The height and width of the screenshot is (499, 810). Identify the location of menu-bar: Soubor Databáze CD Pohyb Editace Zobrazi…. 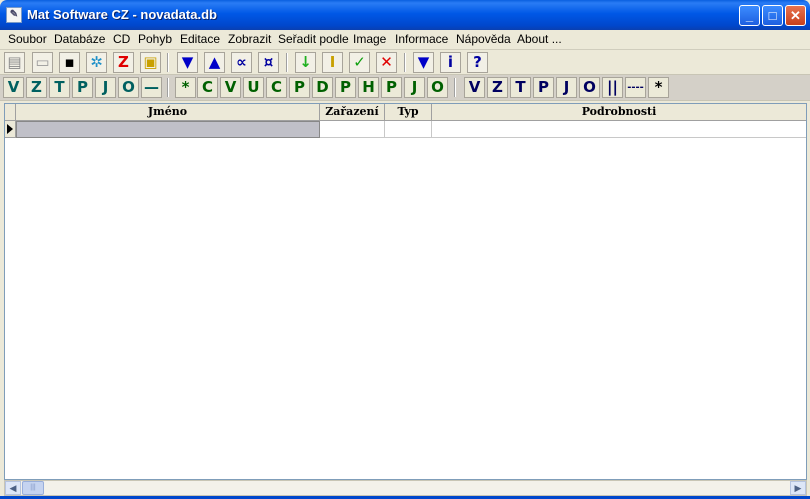
(405, 40).